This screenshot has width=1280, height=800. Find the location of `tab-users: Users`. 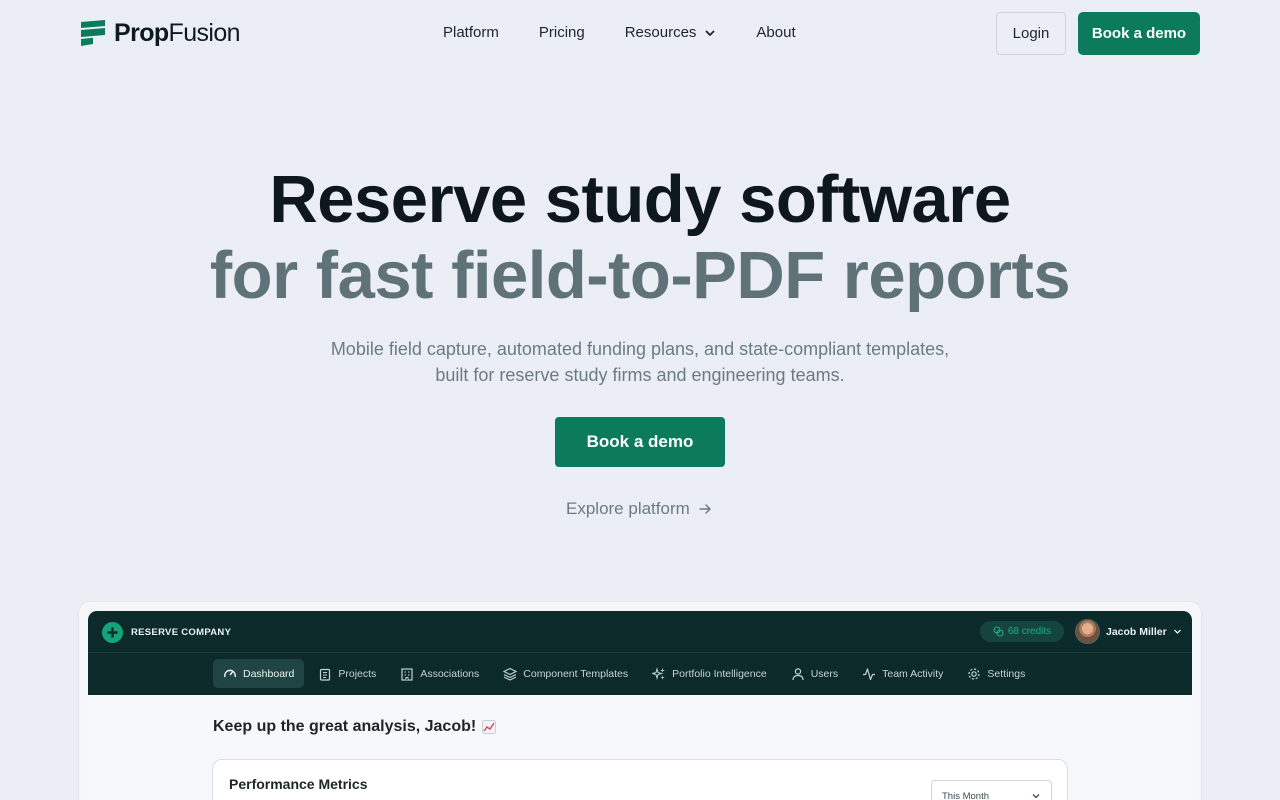

tab-users: Users is located at coordinates (814, 673).